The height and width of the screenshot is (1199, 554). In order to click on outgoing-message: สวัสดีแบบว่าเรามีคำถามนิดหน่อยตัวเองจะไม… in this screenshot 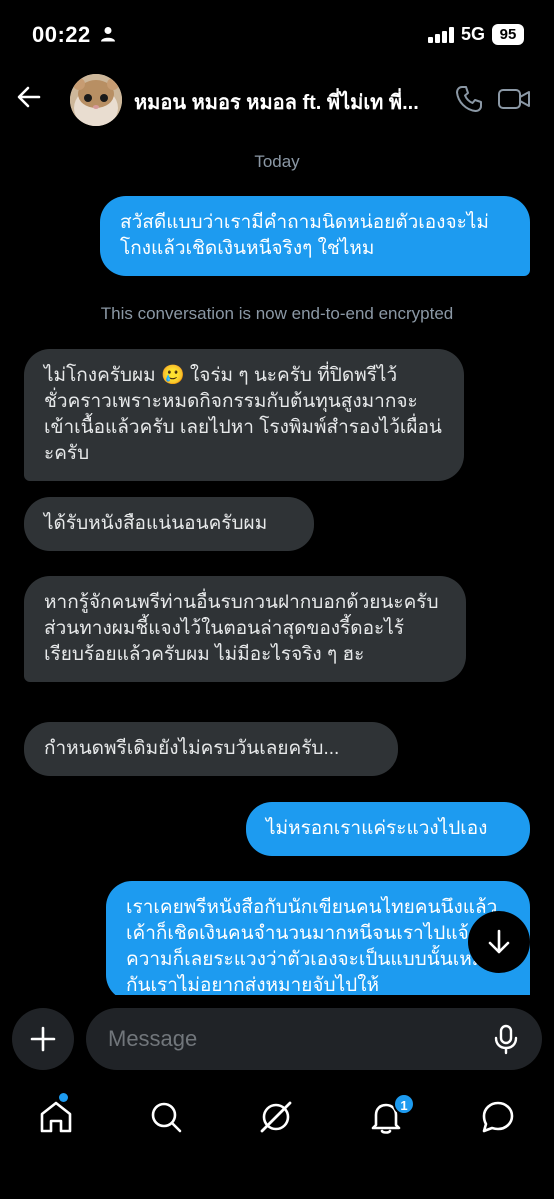, I will do `click(315, 236)`.